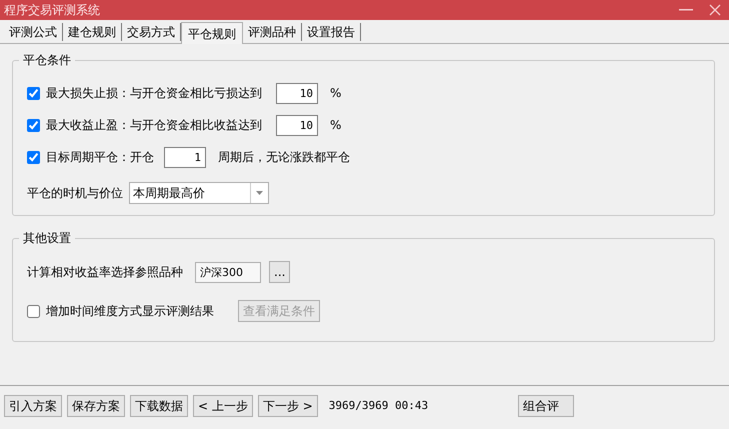  I want to click on tab: 平仓规则, so click(212, 33).